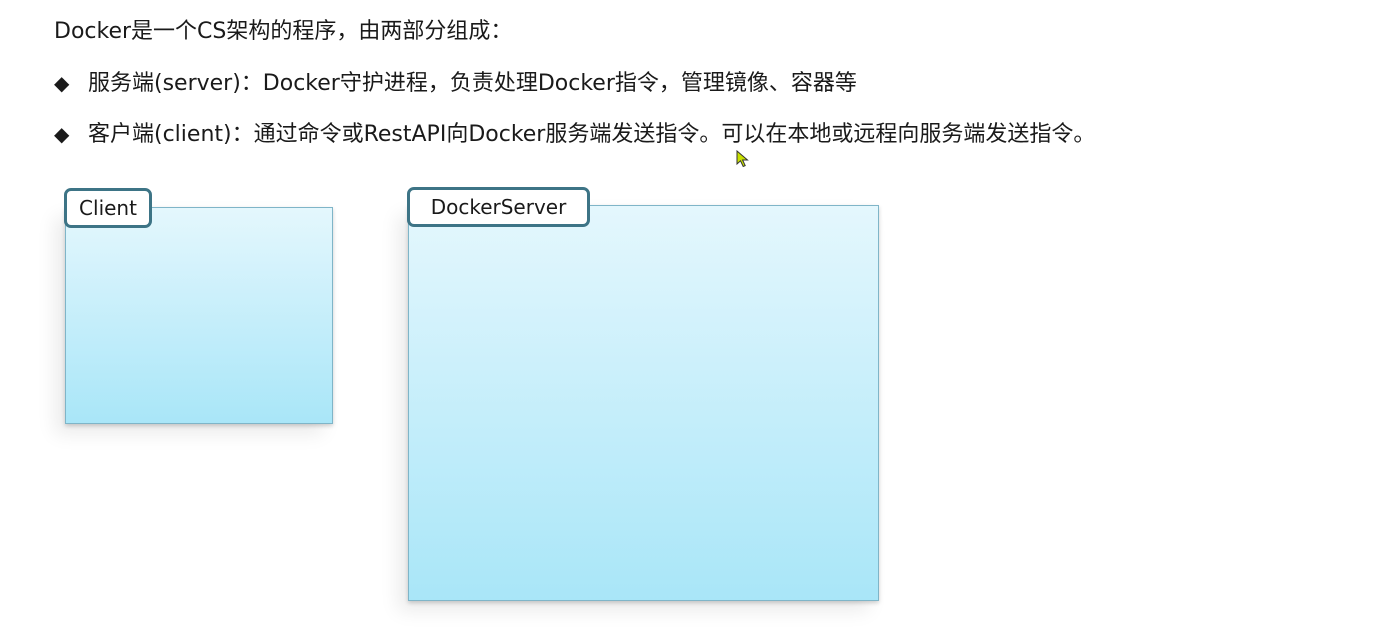 This screenshot has width=1386, height=633. Describe the element at coordinates (199, 315) in the screenshot. I see `client-container` at that location.